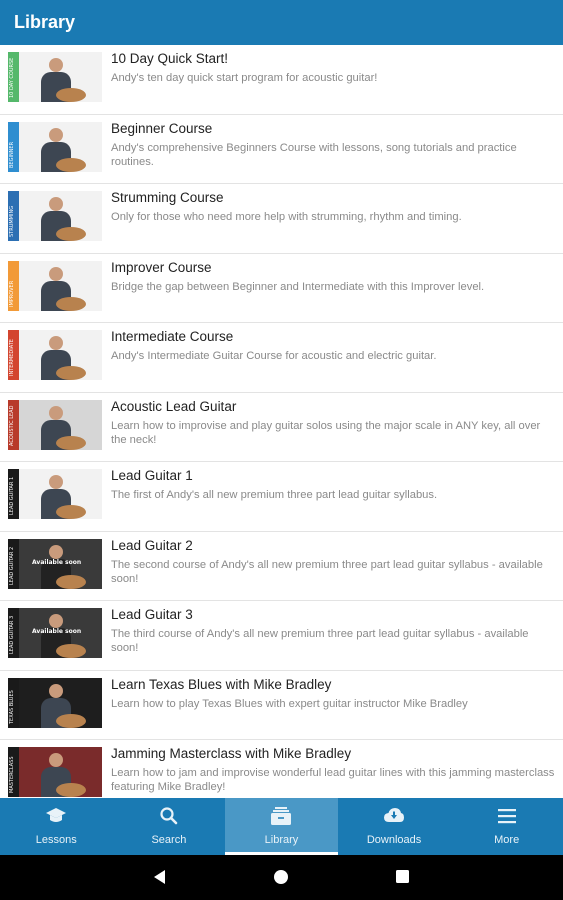 This screenshot has height=900, width=563. What do you see at coordinates (169, 816) in the screenshot?
I see `search-icon` at bounding box center [169, 816].